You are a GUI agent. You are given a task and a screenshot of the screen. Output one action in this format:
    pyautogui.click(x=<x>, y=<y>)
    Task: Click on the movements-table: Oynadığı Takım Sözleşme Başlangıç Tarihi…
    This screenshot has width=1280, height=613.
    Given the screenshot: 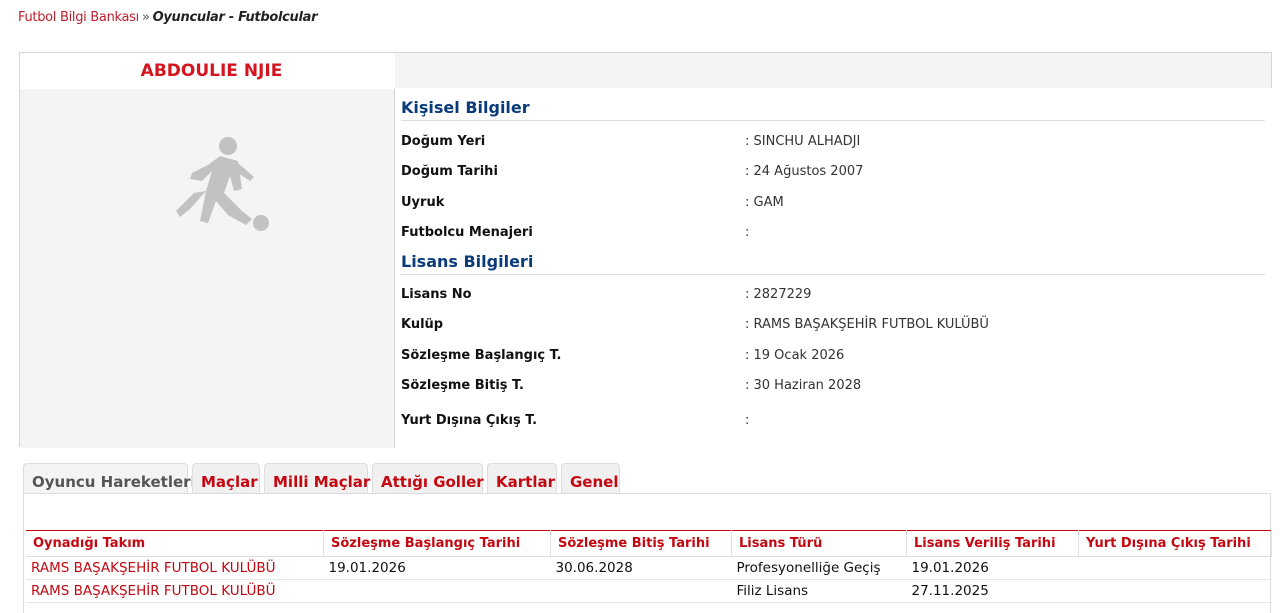 What is the action you would take?
    pyautogui.click(x=649, y=566)
    